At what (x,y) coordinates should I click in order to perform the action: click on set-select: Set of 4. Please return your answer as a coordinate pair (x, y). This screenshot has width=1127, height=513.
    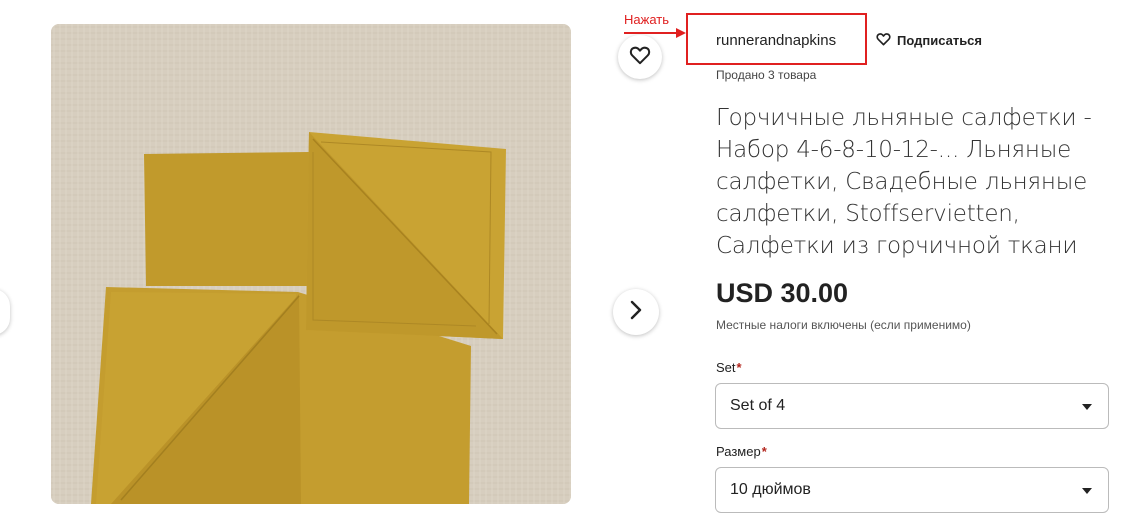
    Looking at the image, I should click on (912, 406).